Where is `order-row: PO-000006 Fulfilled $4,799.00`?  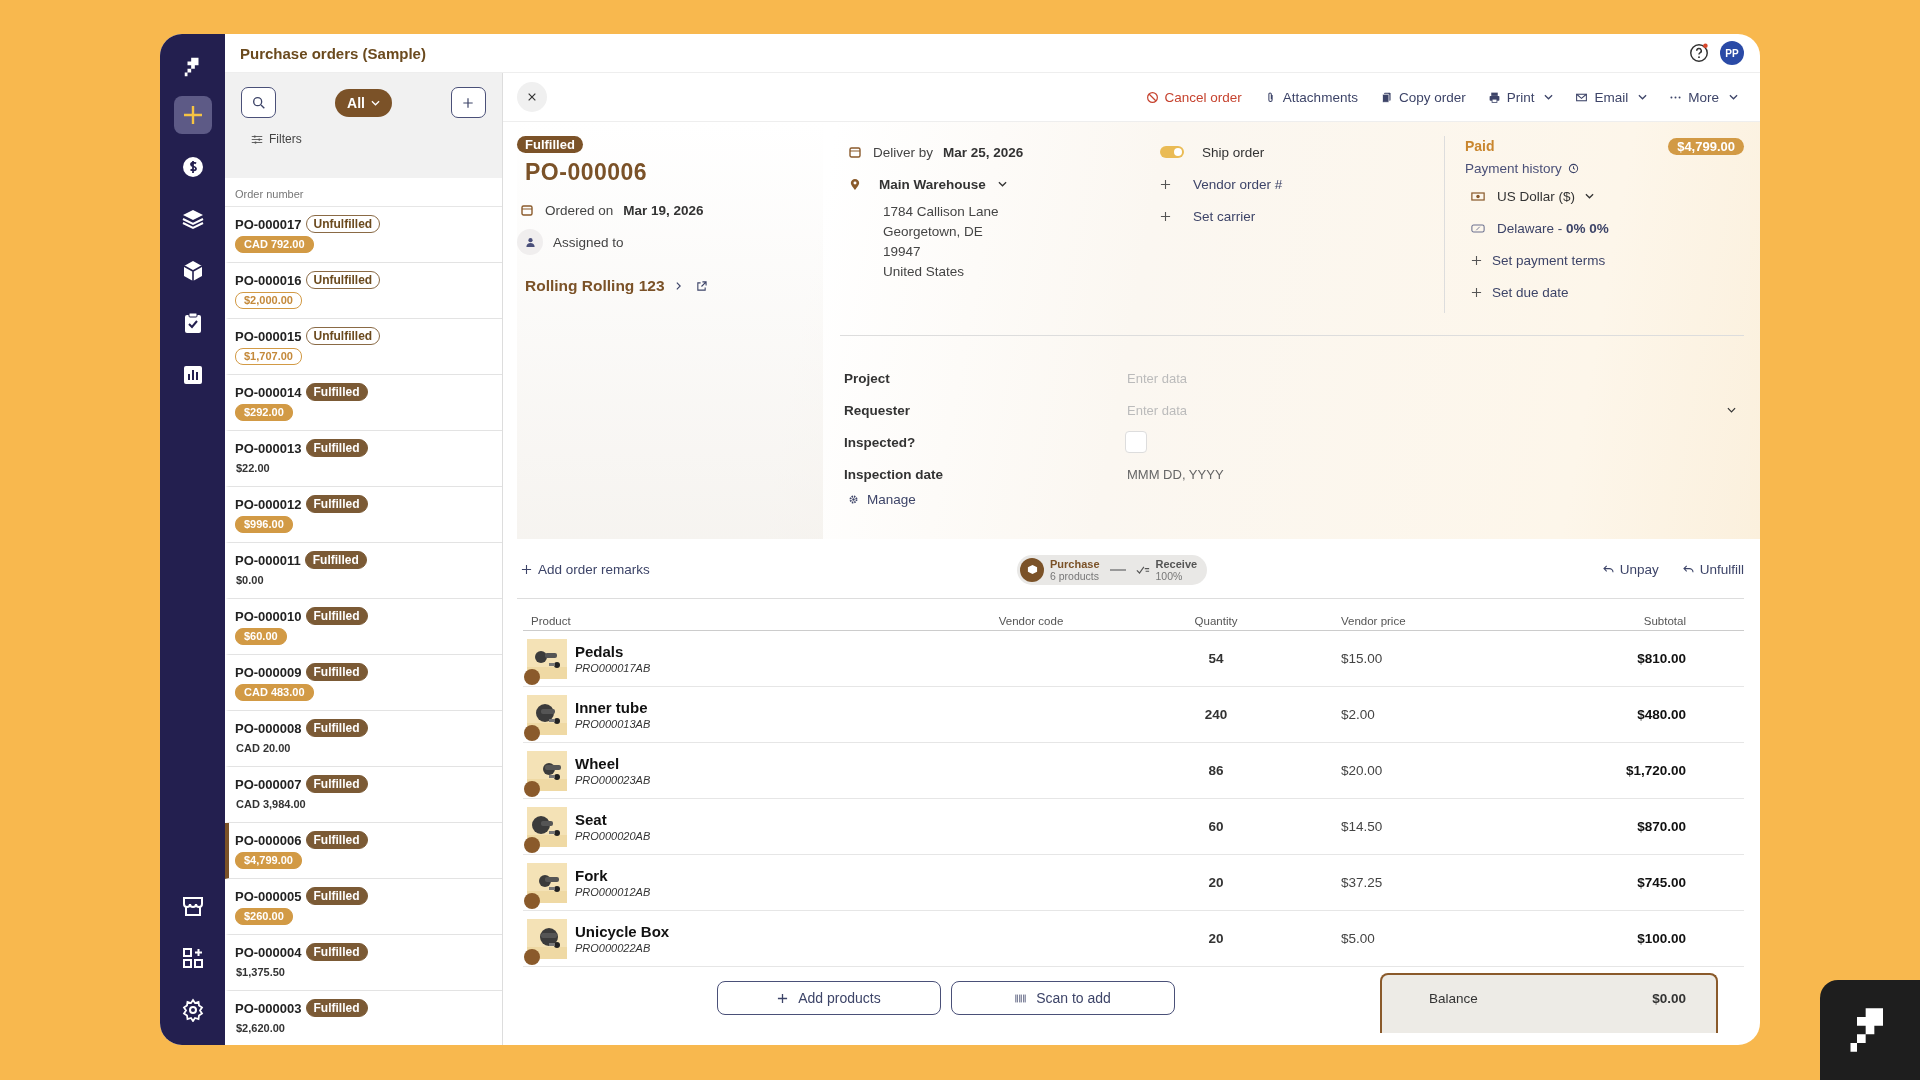 order-row: PO-000006 Fulfilled $4,799.00 is located at coordinates (363, 851).